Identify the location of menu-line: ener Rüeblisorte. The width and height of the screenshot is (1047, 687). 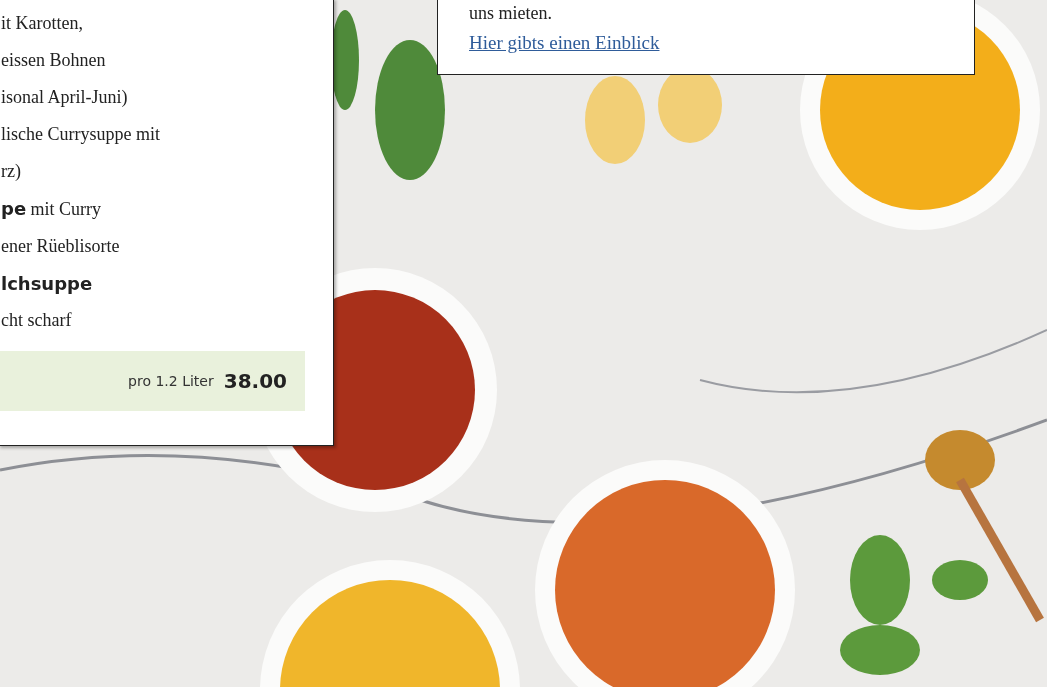
(60, 246).